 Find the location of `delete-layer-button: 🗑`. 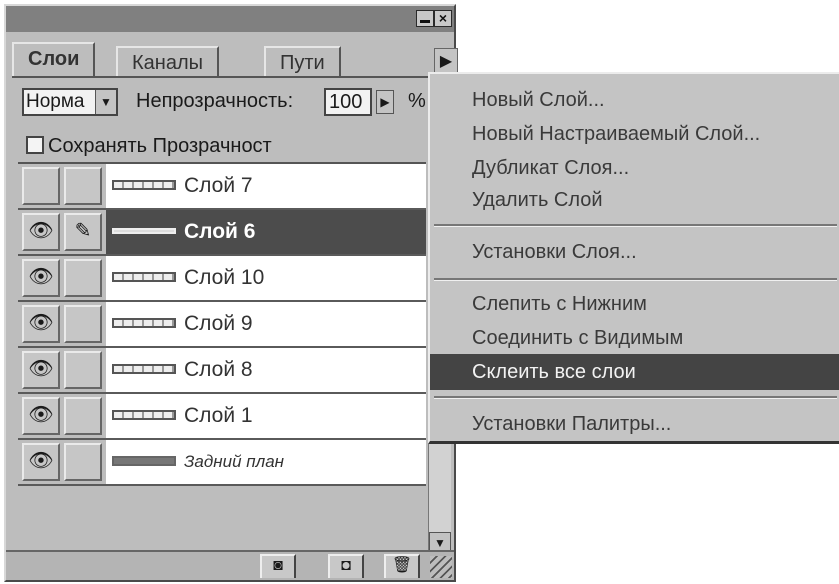

delete-layer-button: 🗑 is located at coordinates (402, 566).